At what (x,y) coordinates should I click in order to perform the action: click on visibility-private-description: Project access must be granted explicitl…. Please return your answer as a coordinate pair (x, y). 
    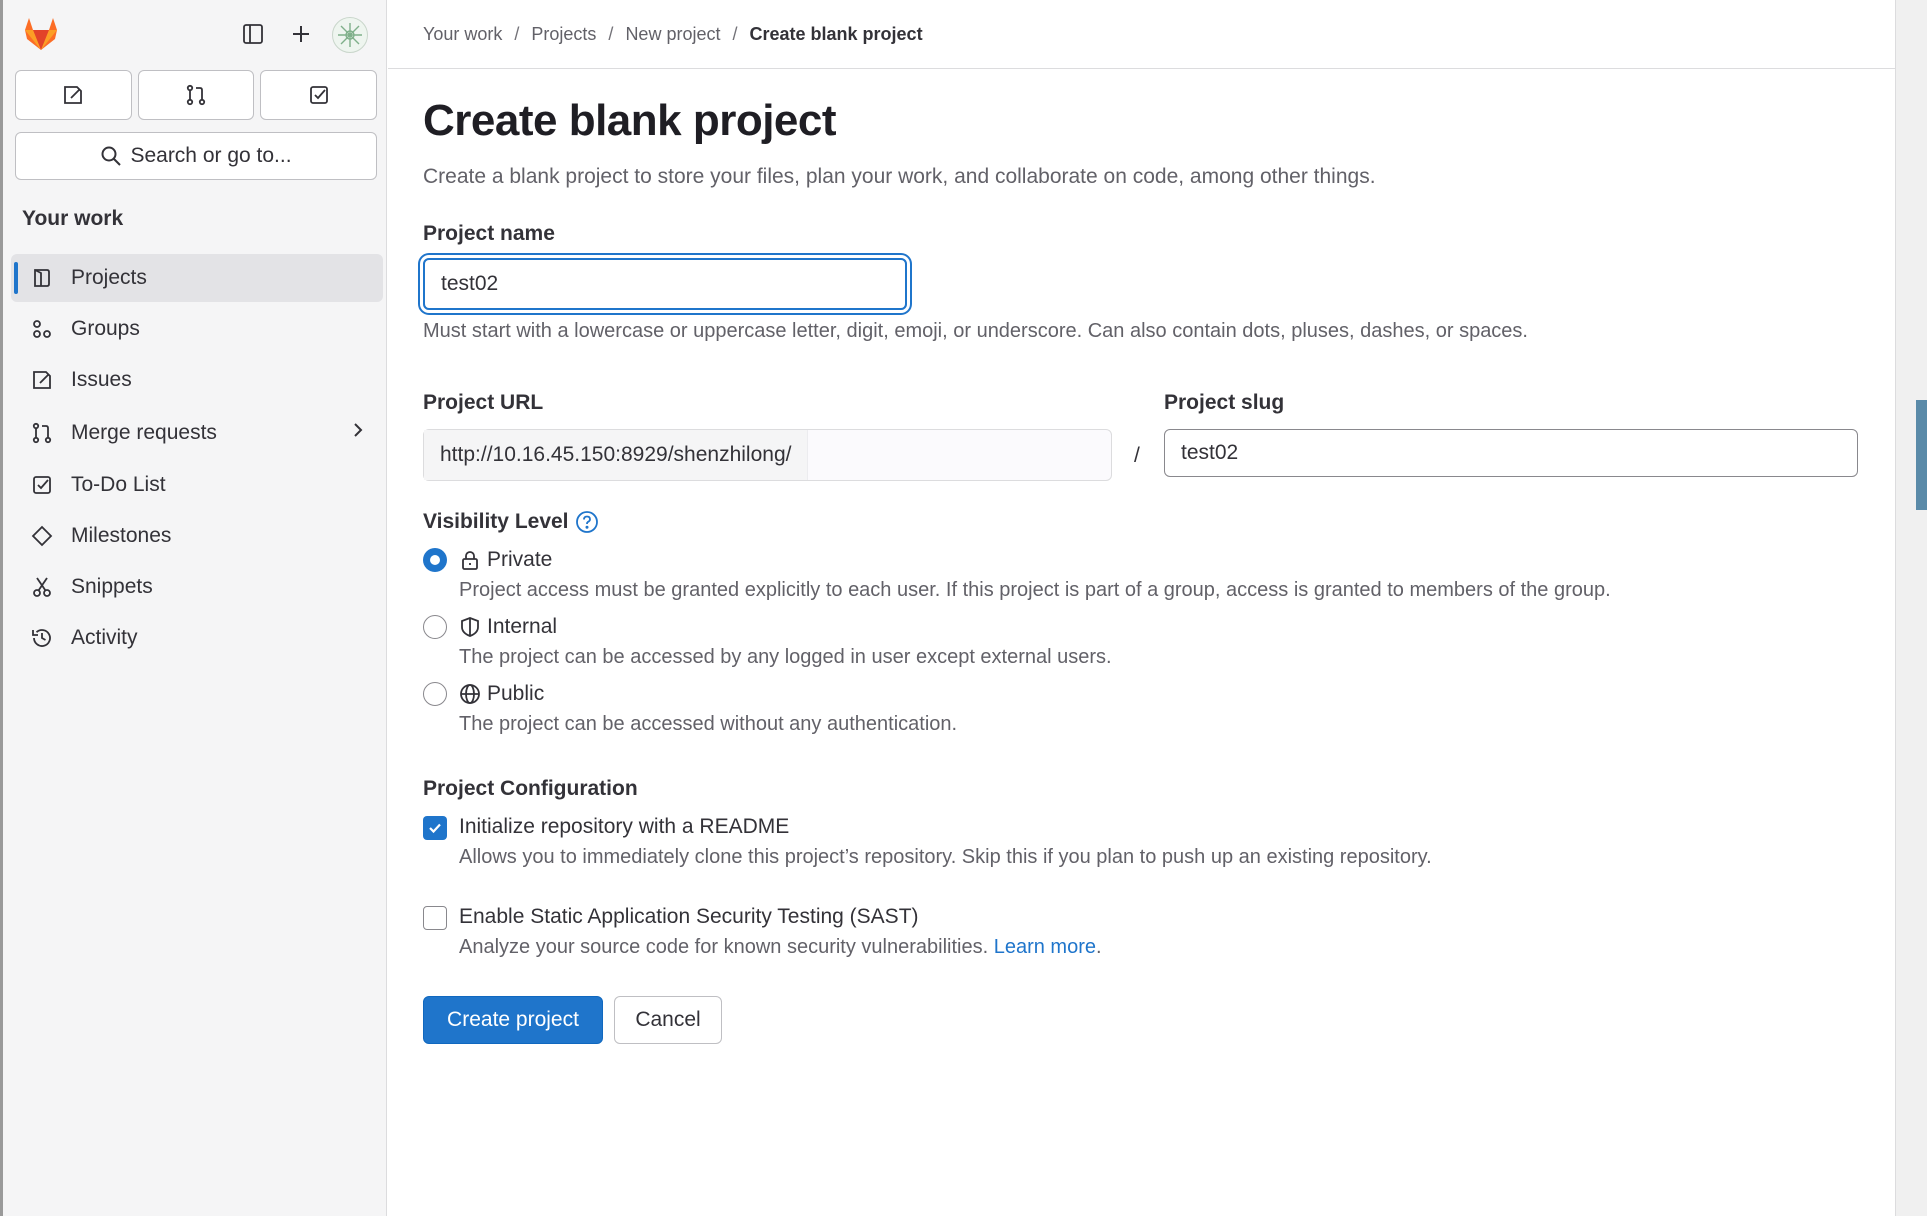
    Looking at the image, I should click on (1035, 590).